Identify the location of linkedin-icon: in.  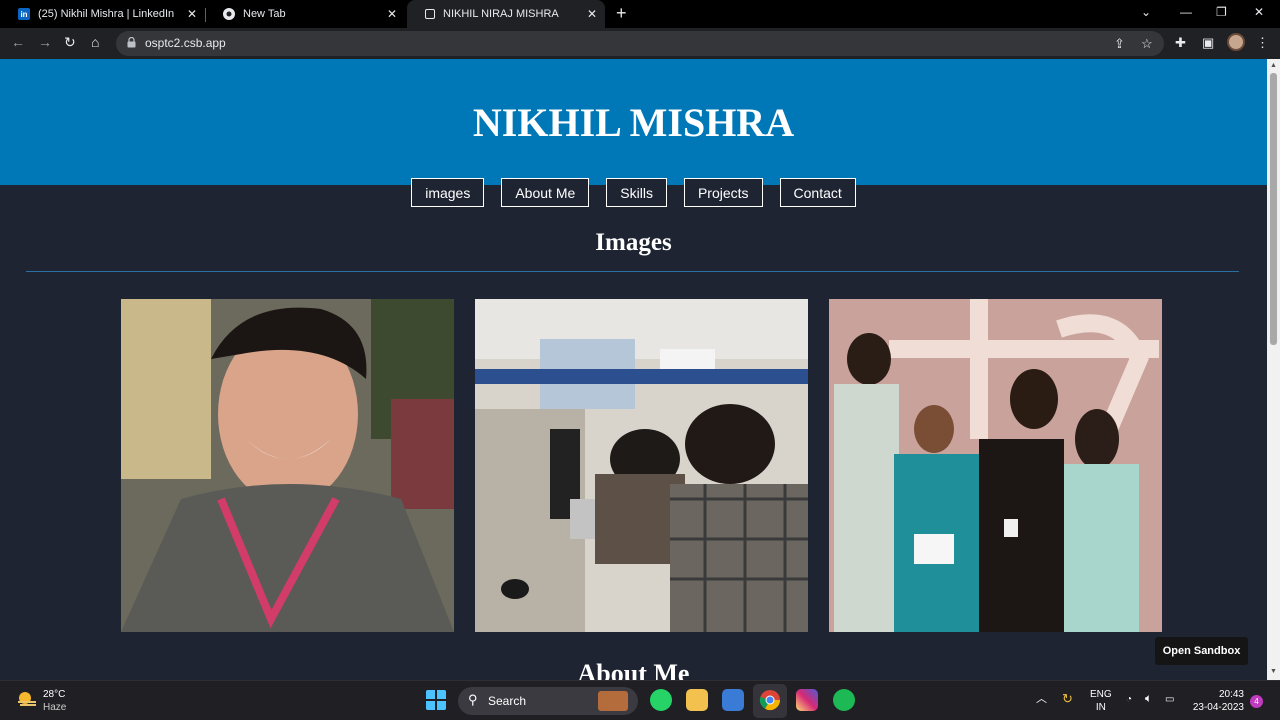
(24, 14).